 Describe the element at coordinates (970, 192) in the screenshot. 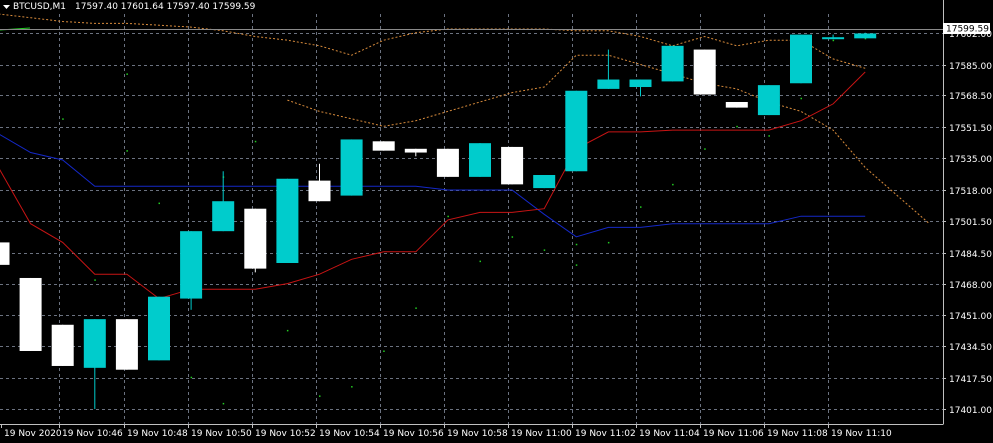

I see `y-tick-label: 17518.00` at that location.